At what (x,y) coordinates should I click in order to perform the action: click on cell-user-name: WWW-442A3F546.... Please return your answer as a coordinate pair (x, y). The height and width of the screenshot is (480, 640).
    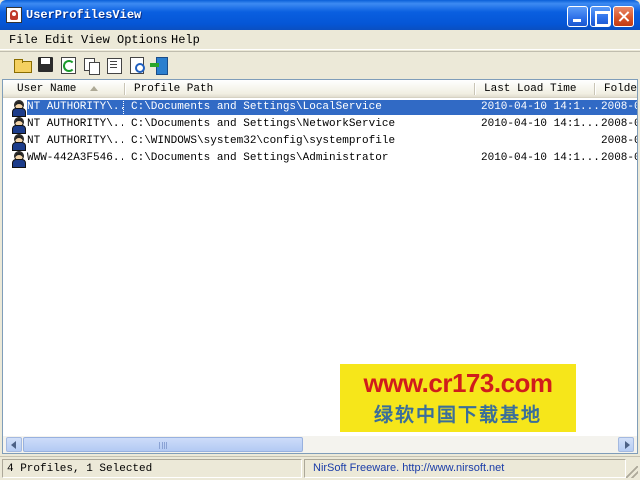
    Looking at the image, I should click on (75, 158).